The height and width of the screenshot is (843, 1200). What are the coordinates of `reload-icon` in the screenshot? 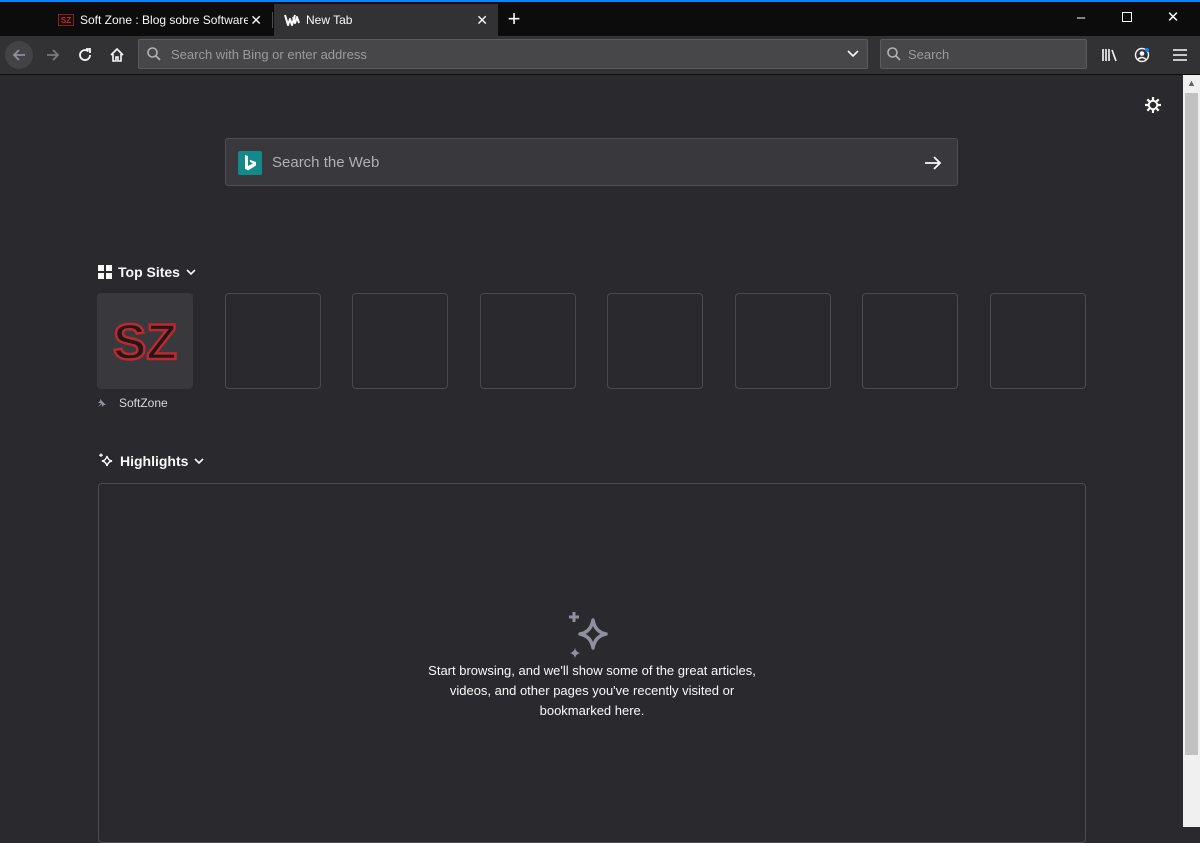 It's located at (85, 54).